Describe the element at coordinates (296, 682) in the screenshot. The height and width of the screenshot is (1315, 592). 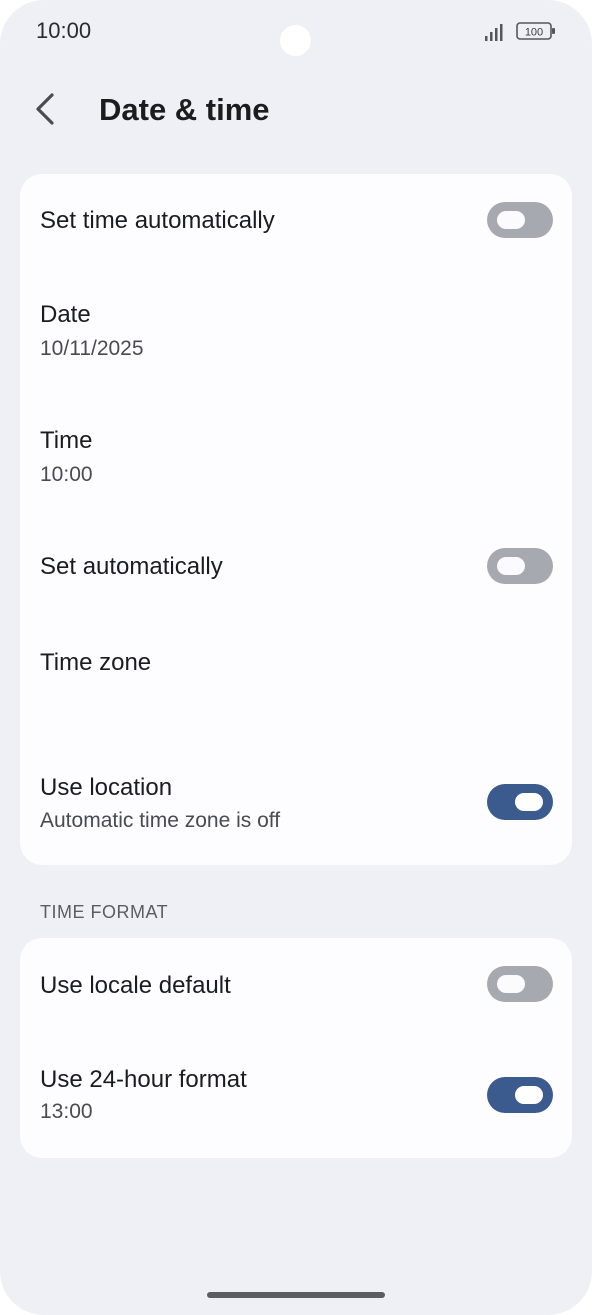
I see `time-zone-row: Time zone` at that location.